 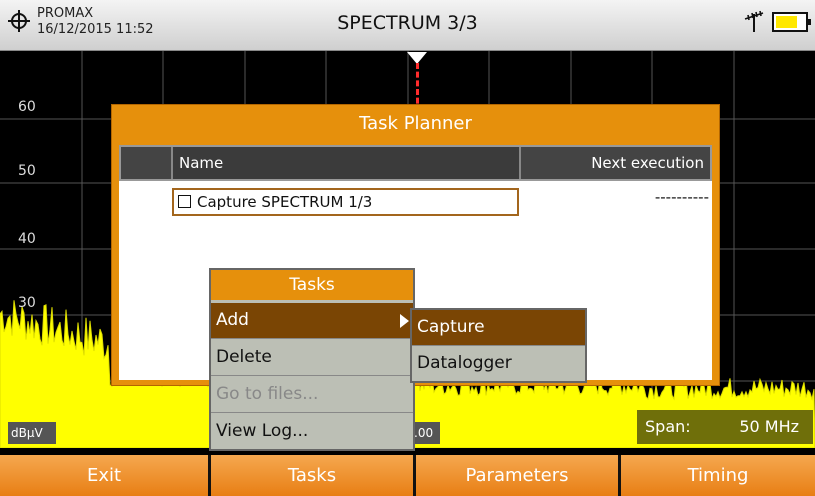 I want to click on menu-item-delete: Delete, so click(x=312, y=358).